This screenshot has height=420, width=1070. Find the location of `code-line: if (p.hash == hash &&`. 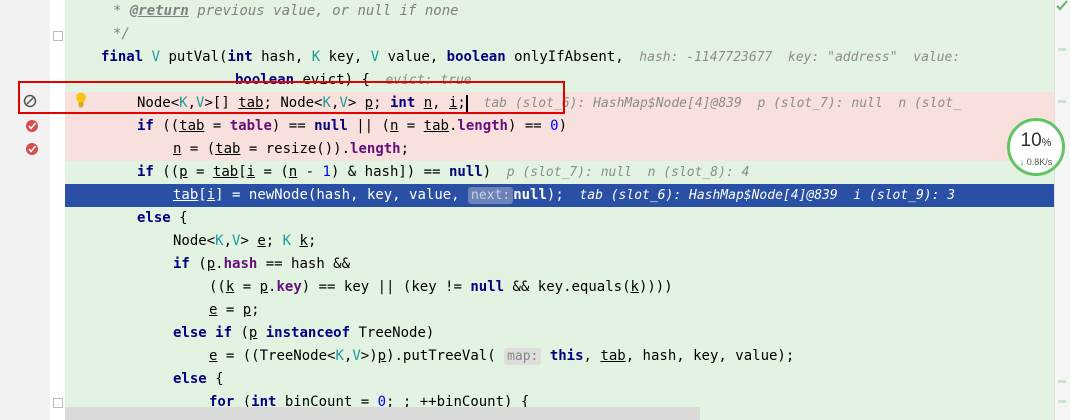

code-line: if (p.hash == hash && is located at coordinates (560, 264).